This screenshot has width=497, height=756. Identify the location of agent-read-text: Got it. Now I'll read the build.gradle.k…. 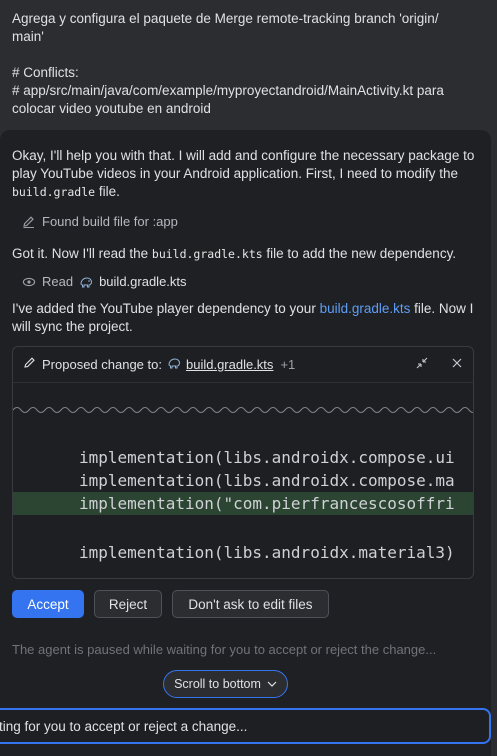
(234, 254).